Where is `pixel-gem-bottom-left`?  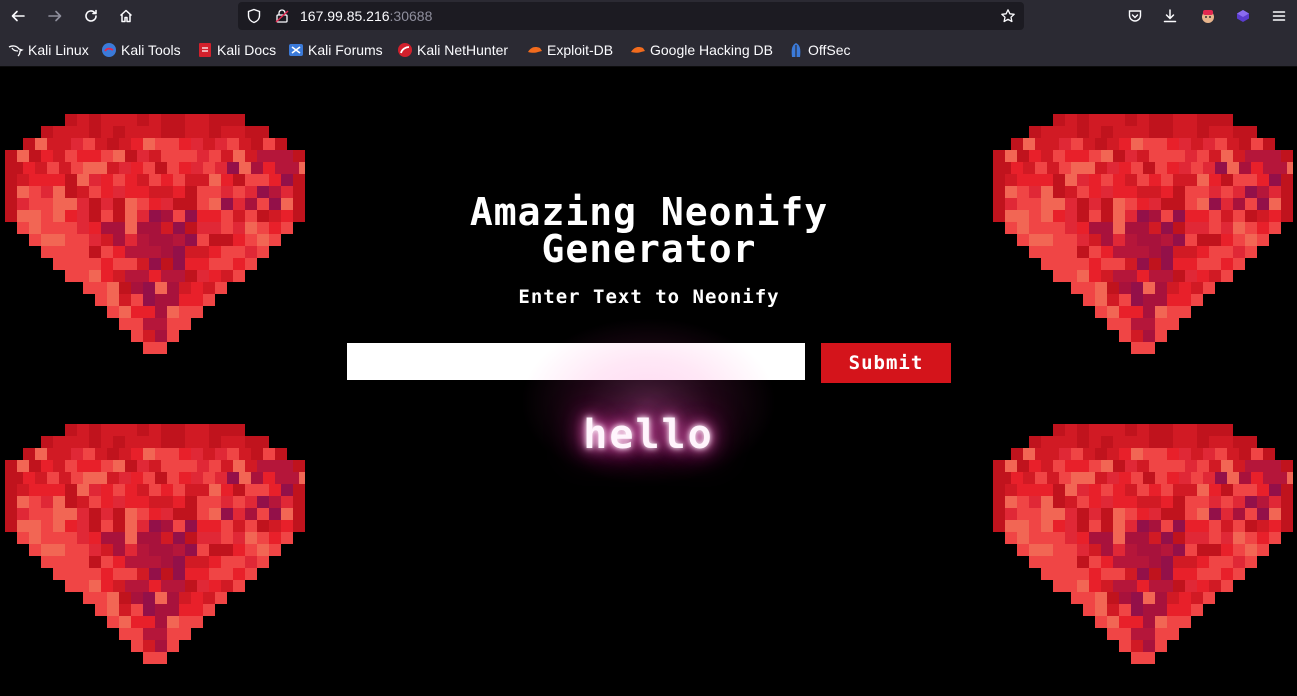
pixel-gem-bottom-left is located at coordinates (155, 543).